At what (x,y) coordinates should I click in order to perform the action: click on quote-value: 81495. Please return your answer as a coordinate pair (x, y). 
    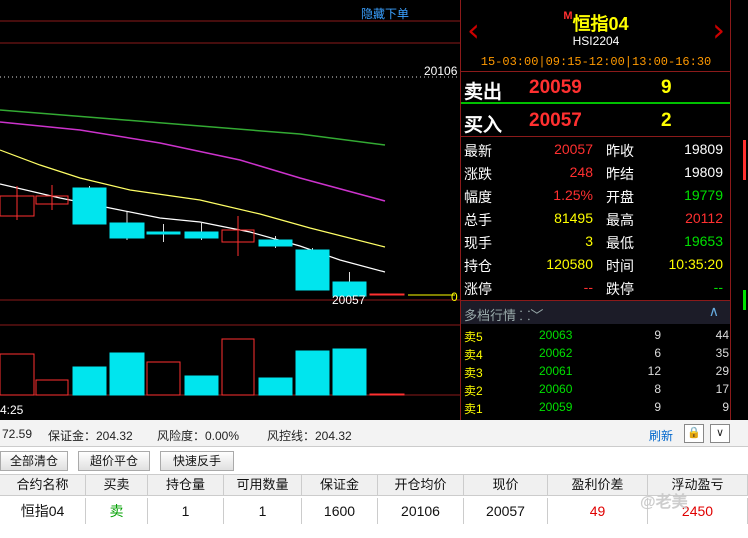
    Looking at the image, I should click on (573, 218).